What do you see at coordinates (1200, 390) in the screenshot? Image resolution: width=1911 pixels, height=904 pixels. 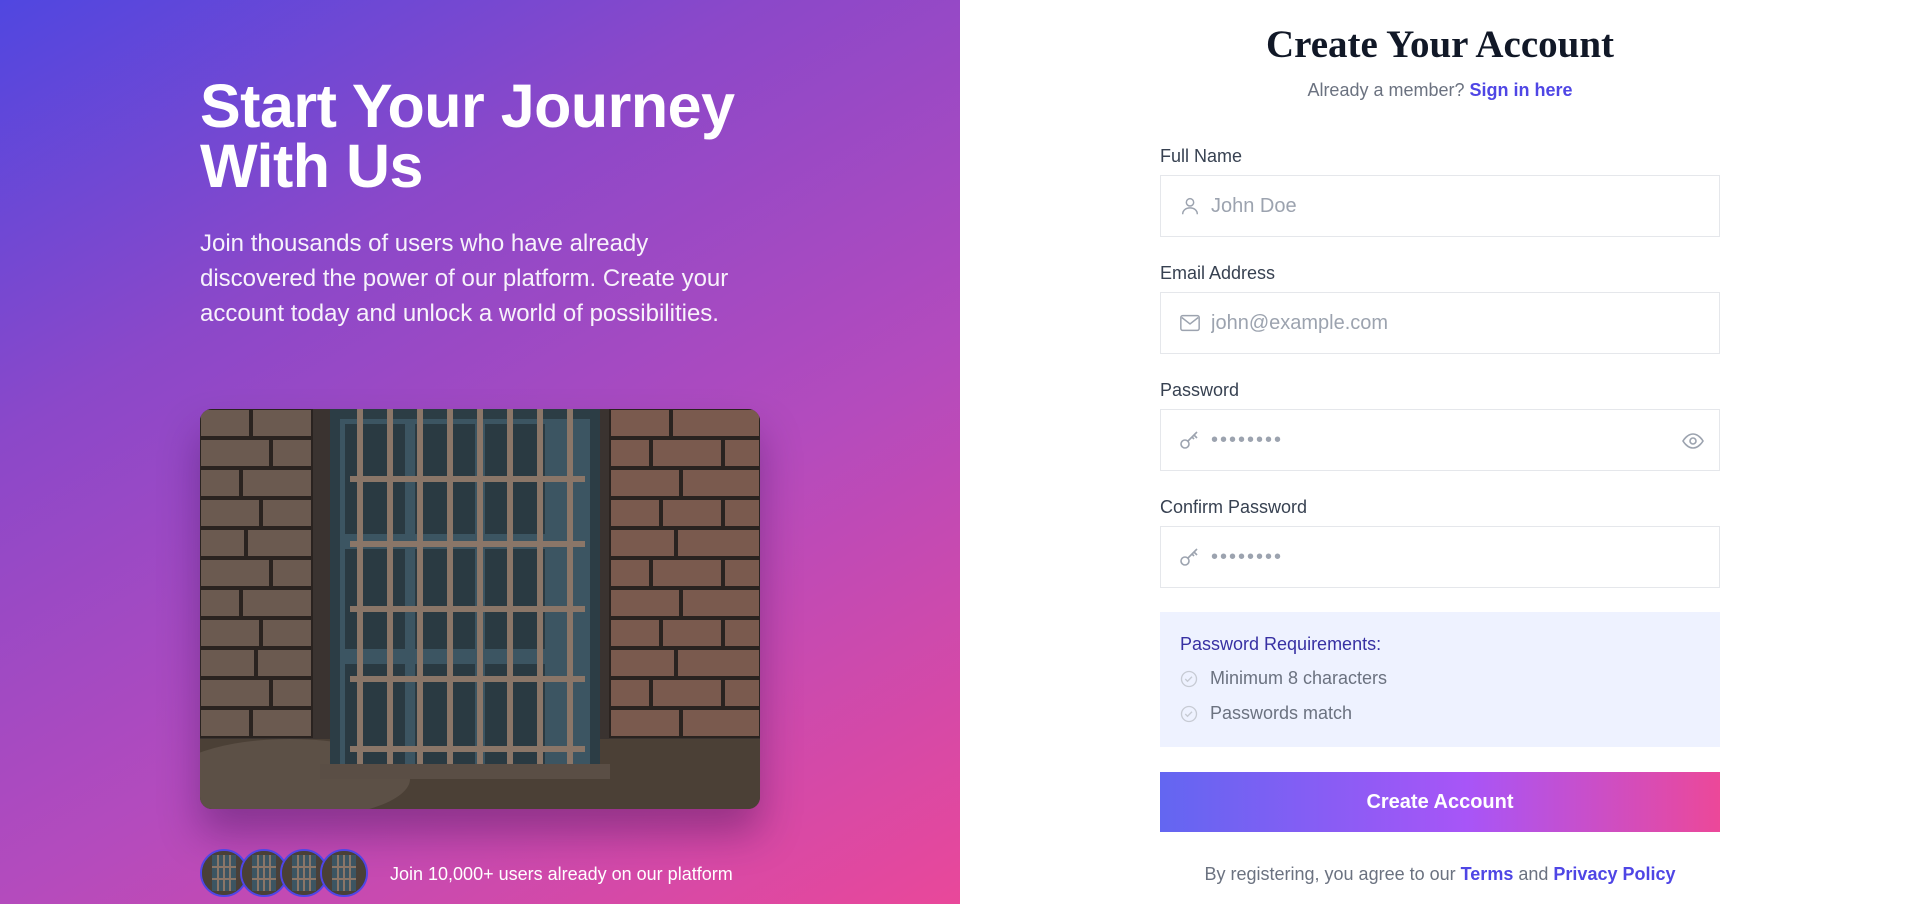 I see `password-label: Password` at bounding box center [1200, 390].